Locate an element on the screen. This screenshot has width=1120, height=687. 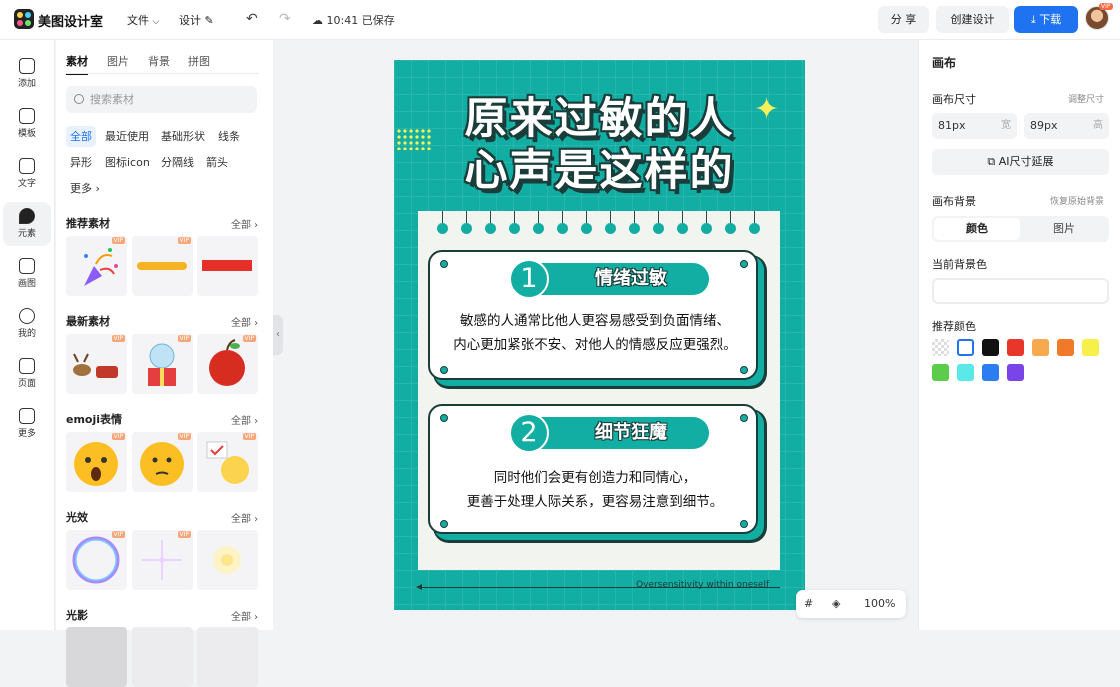
chip-dividers: 分隔线 is located at coordinates (177, 162).